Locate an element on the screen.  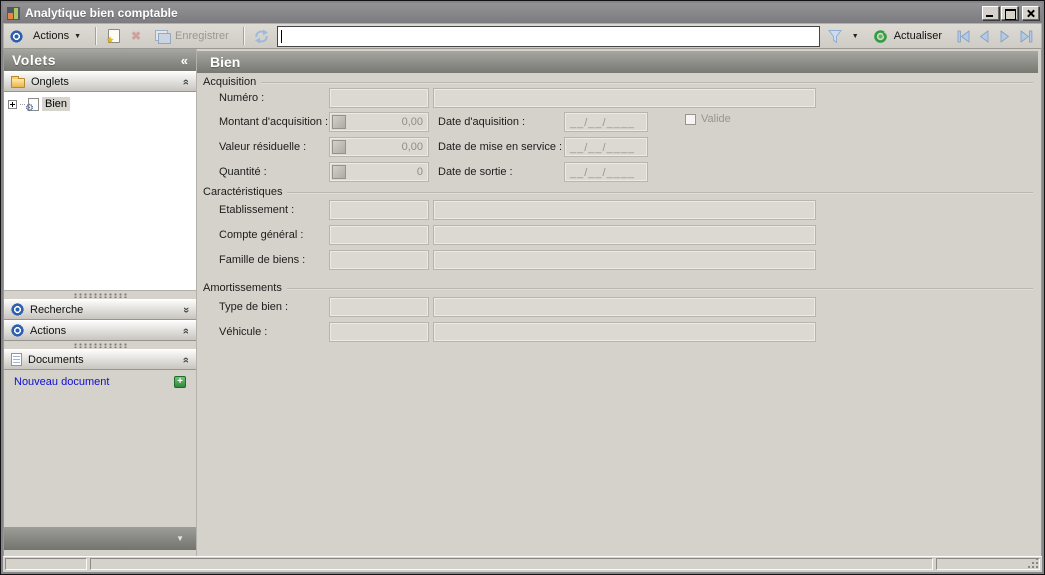
valide-checkbox is located at coordinates (690, 119).